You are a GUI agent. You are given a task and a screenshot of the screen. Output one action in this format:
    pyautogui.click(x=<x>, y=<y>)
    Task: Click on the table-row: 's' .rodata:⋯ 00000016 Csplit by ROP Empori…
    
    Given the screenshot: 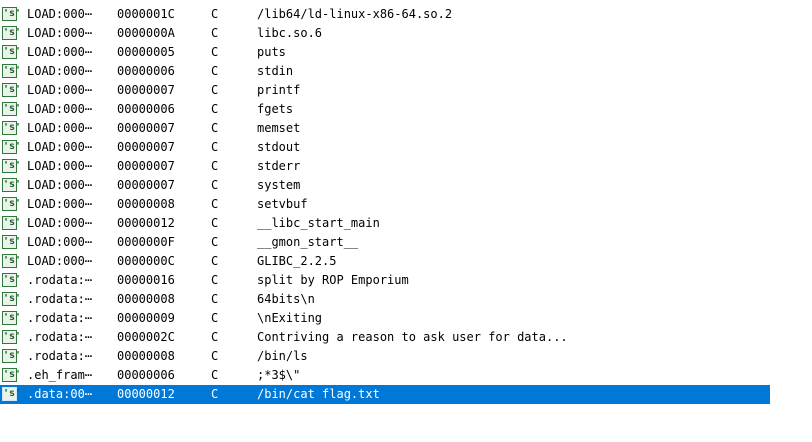 What is the action you would take?
    pyautogui.click(x=385, y=280)
    